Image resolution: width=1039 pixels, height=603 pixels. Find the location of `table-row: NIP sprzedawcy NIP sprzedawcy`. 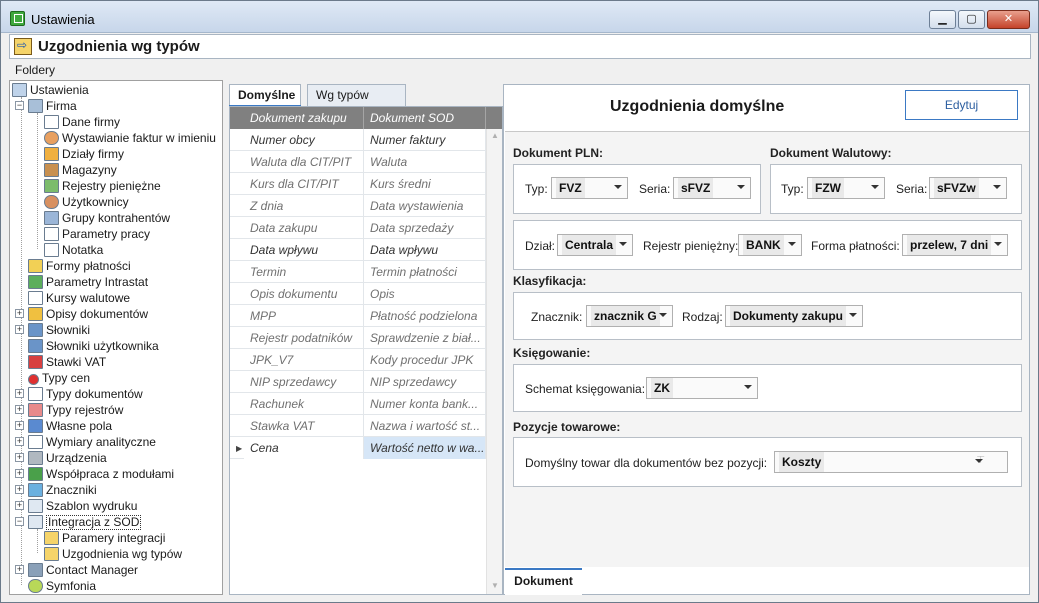

table-row: NIP sprzedawcy NIP sprzedawcy is located at coordinates (358, 382).